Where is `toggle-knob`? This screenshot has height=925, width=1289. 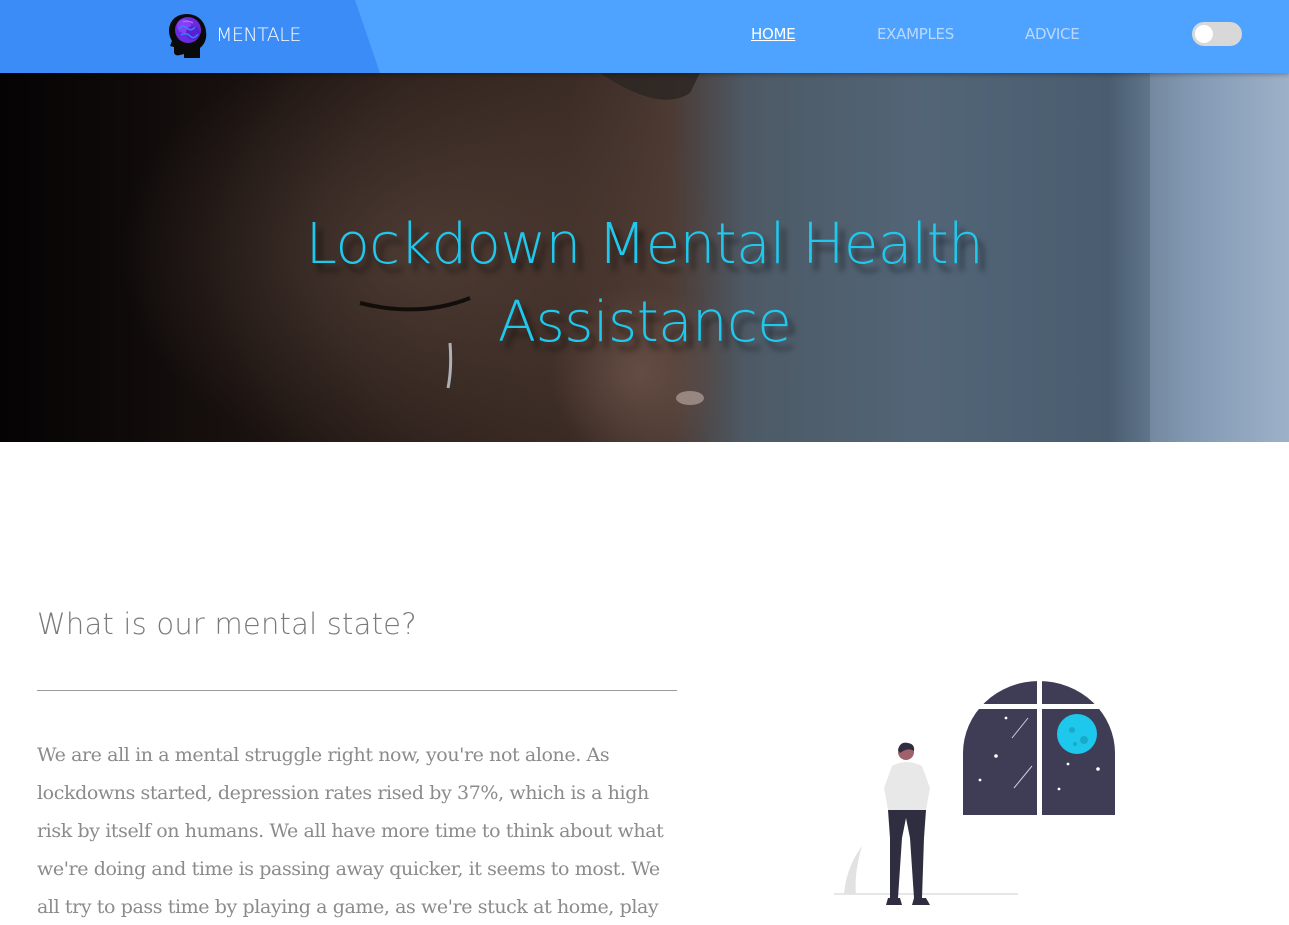 toggle-knob is located at coordinates (1204, 34).